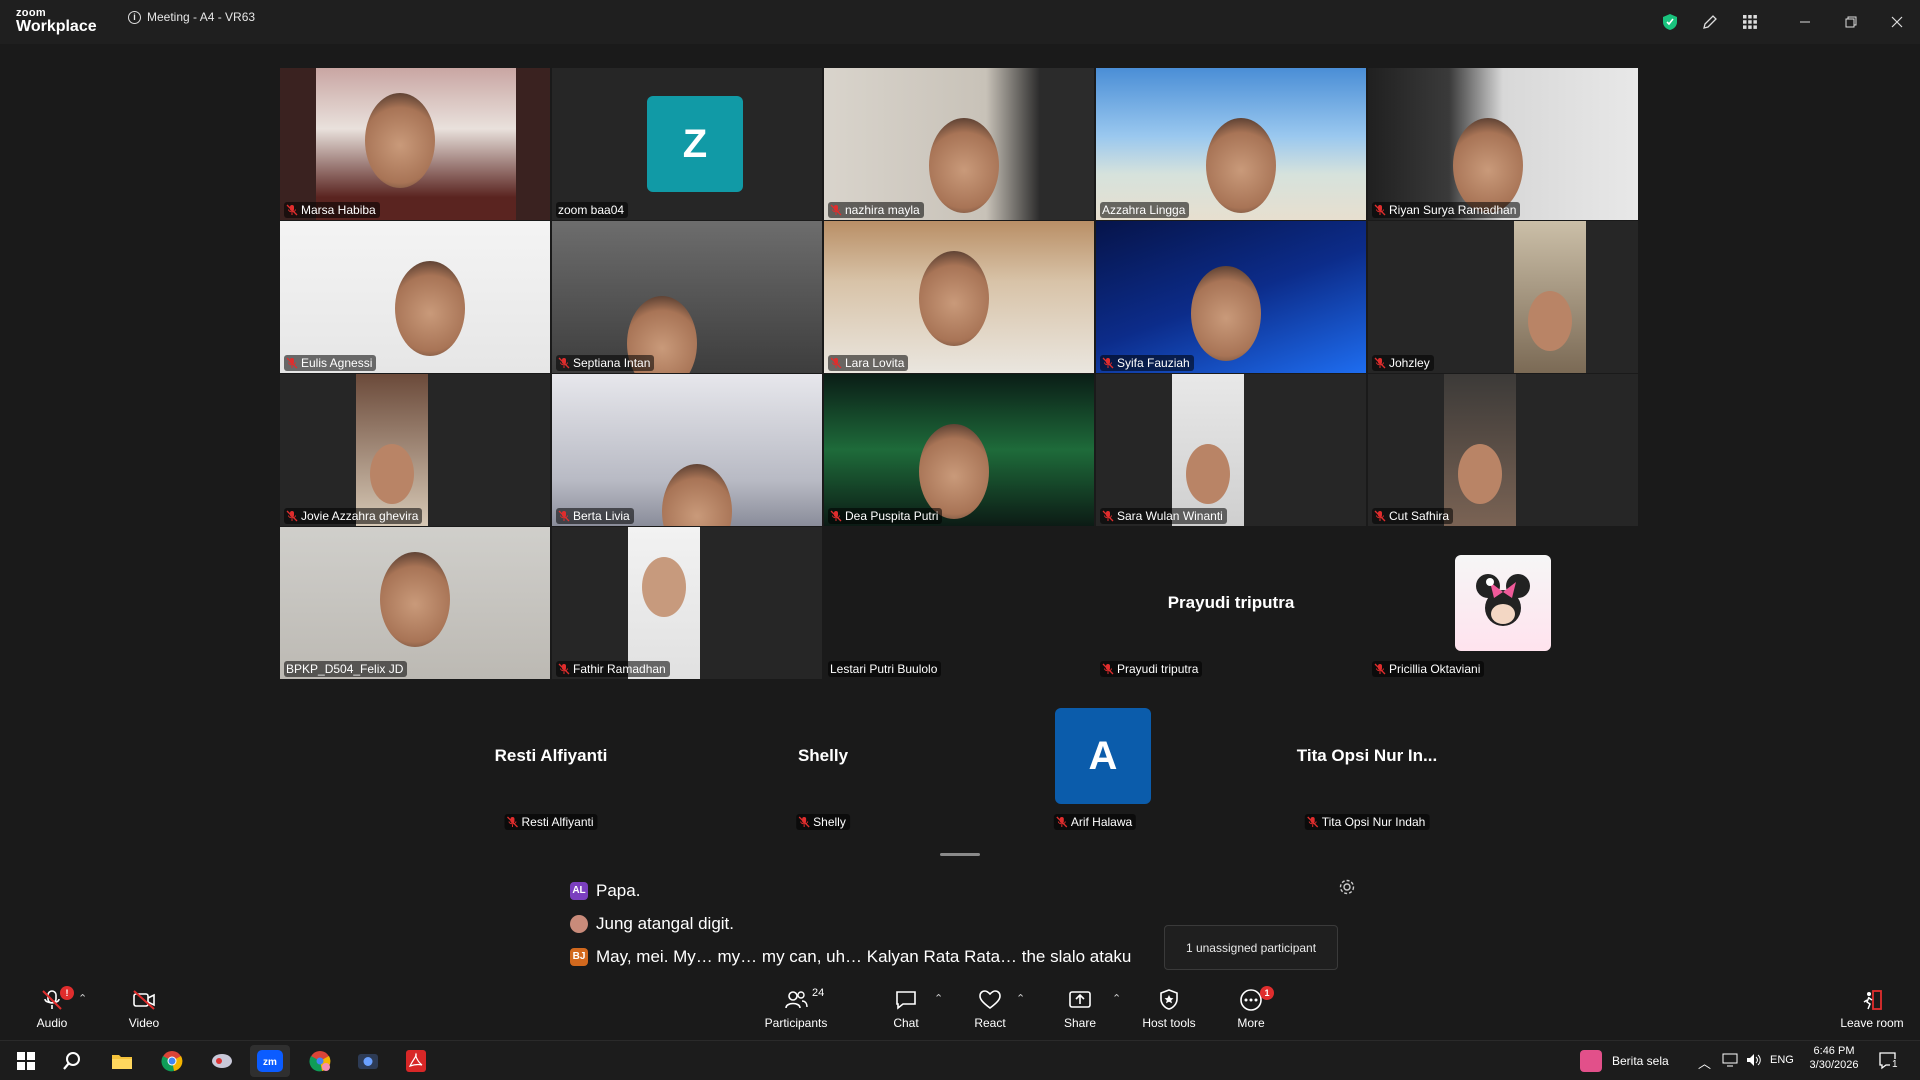 The width and height of the screenshot is (1920, 1080). Describe the element at coordinates (270, 1061) in the screenshot. I see `zoom-app-icon: zm` at that location.